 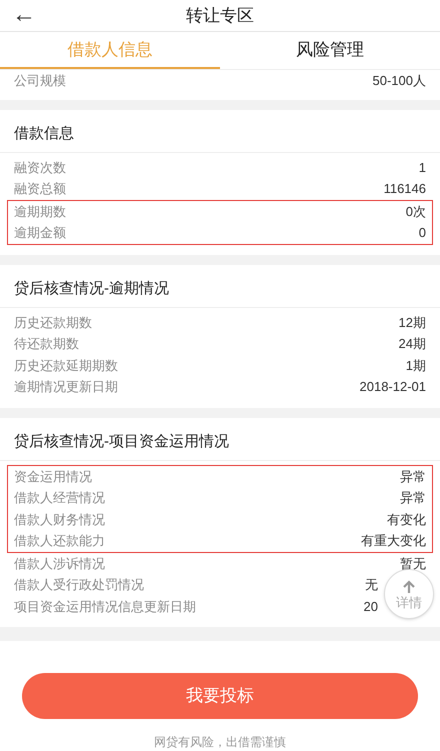 What do you see at coordinates (393, 387) in the screenshot?
I see `row-value: 2018-12-01` at bounding box center [393, 387].